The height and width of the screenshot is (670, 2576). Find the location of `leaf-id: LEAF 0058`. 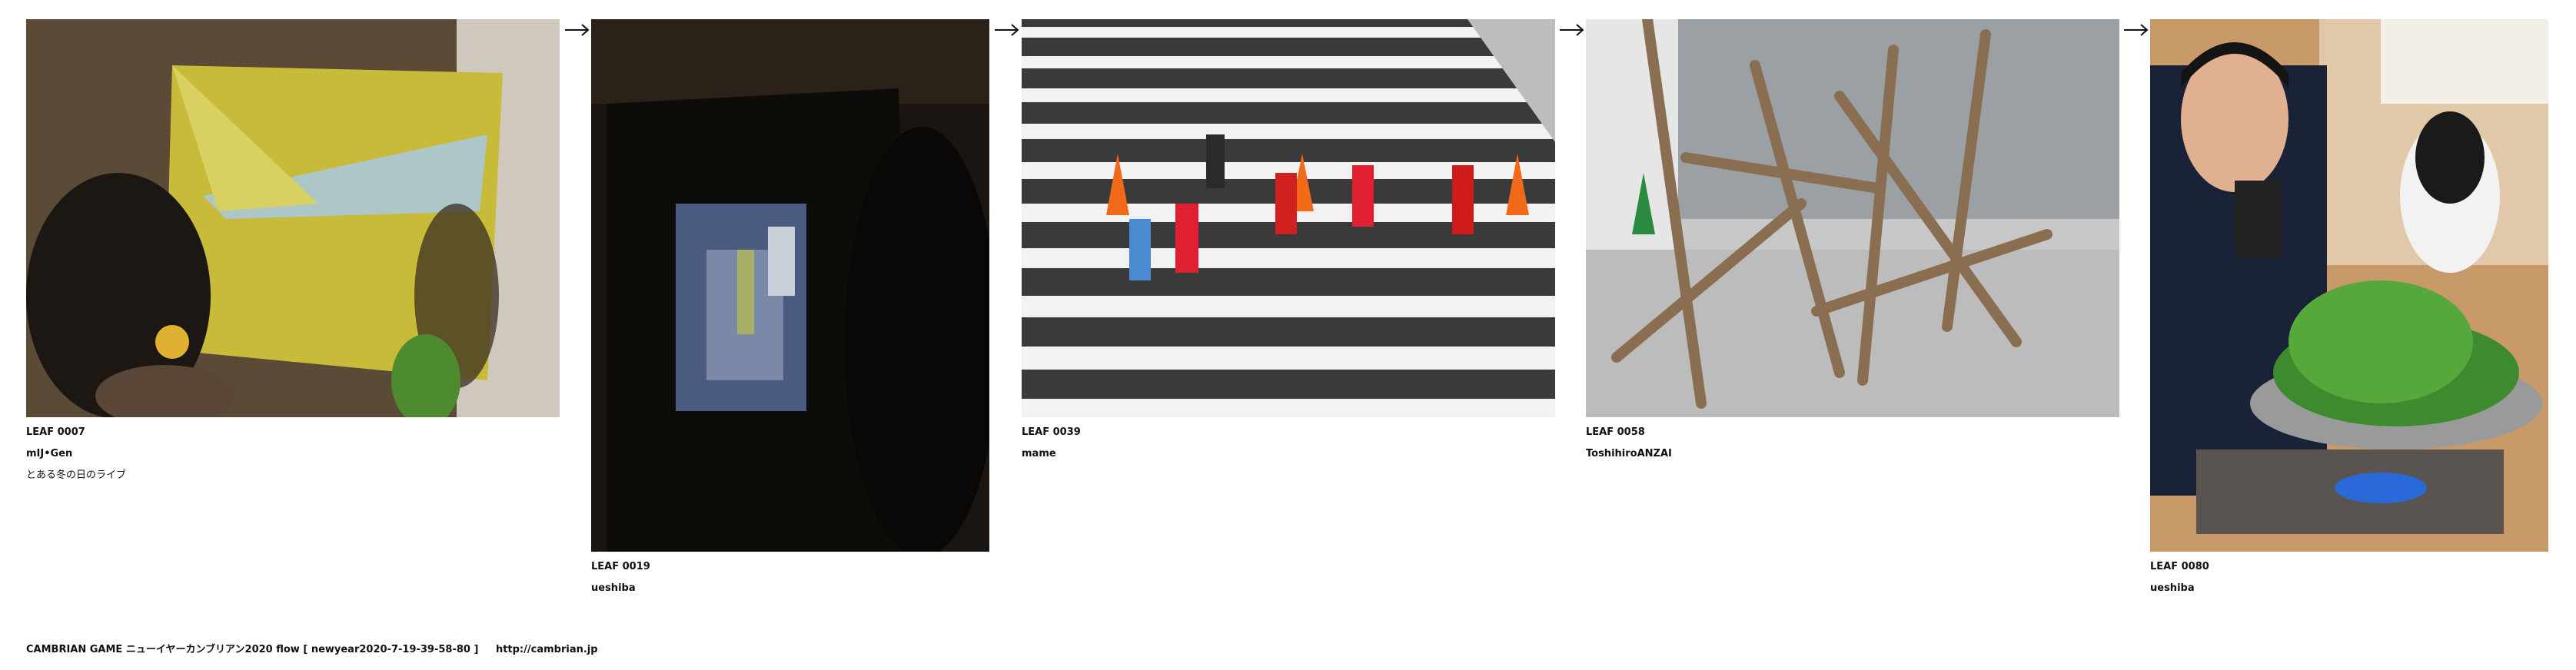

leaf-id: LEAF 0058 is located at coordinates (1629, 432).